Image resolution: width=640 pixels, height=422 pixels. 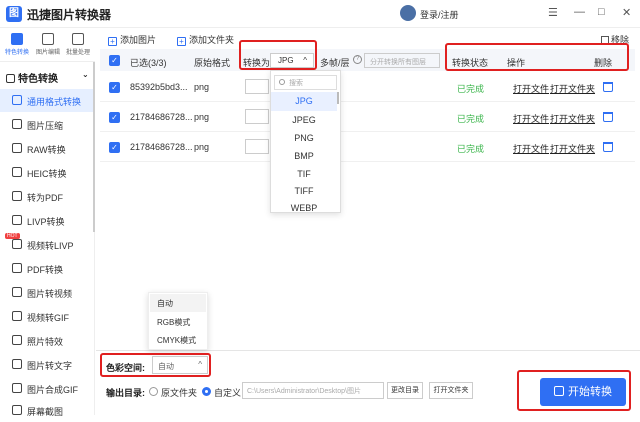 I want to click on tab-batch: 批量处理, so click(x=78, y=44).